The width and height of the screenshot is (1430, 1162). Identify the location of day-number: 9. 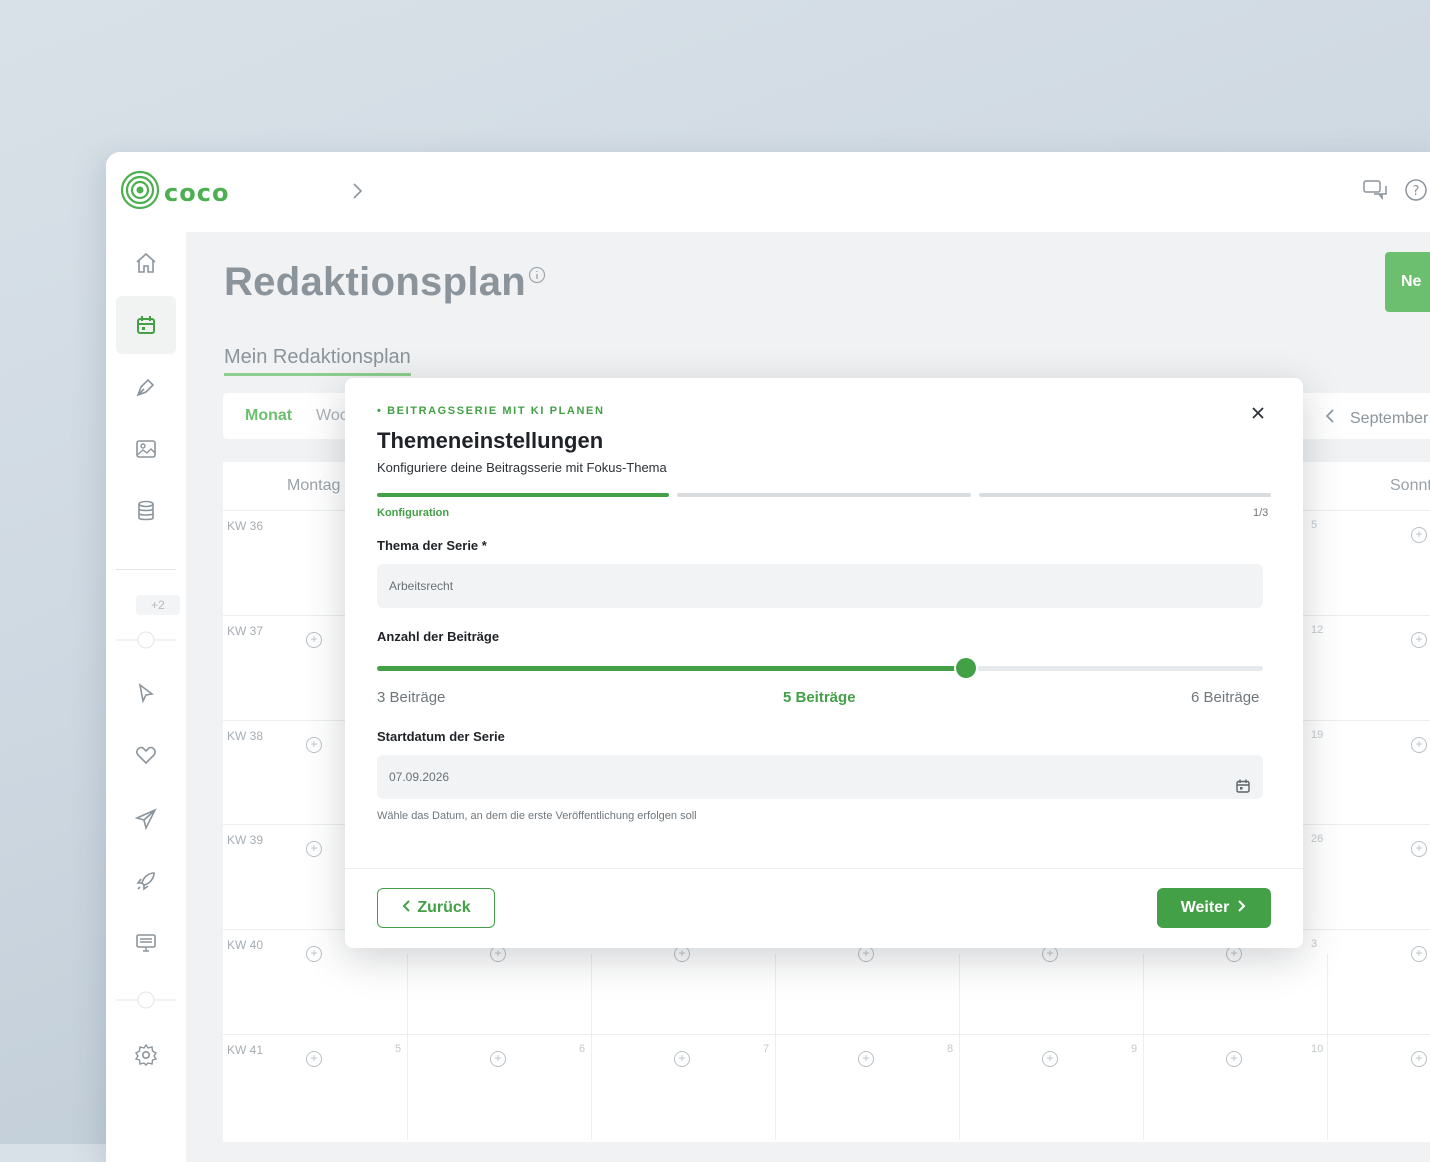
(1134, 1049).